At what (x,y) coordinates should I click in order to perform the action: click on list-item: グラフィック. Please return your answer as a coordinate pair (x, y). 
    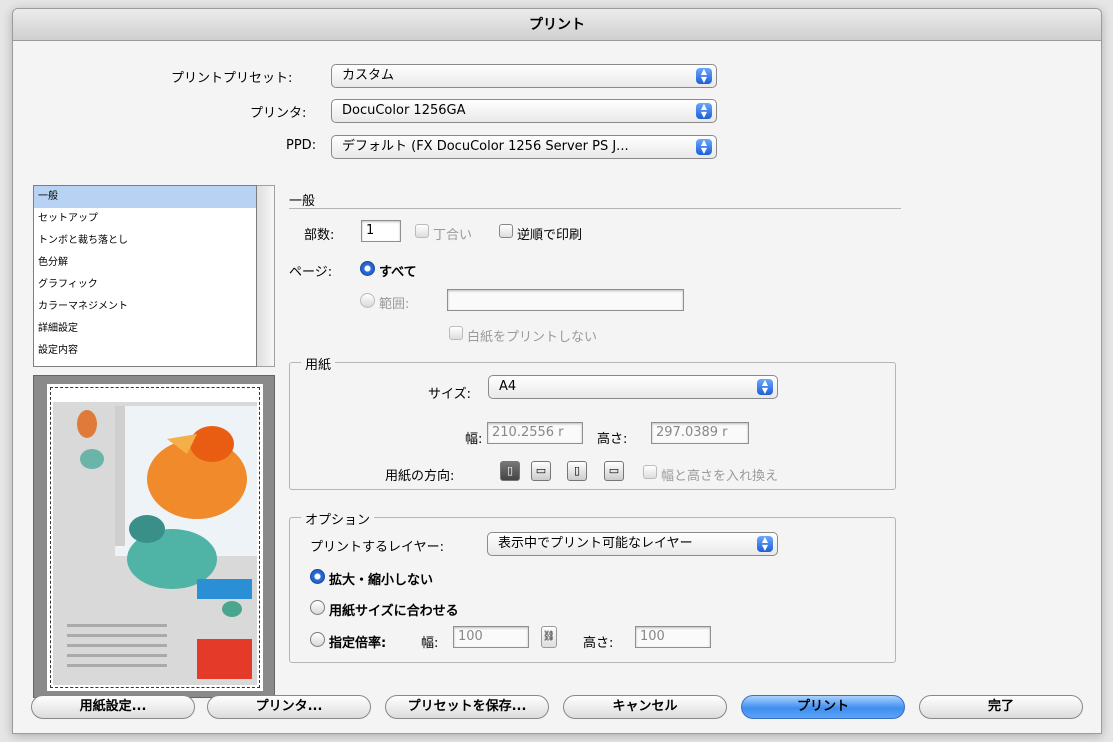
    Looking at the image, I should click on (145, 285).